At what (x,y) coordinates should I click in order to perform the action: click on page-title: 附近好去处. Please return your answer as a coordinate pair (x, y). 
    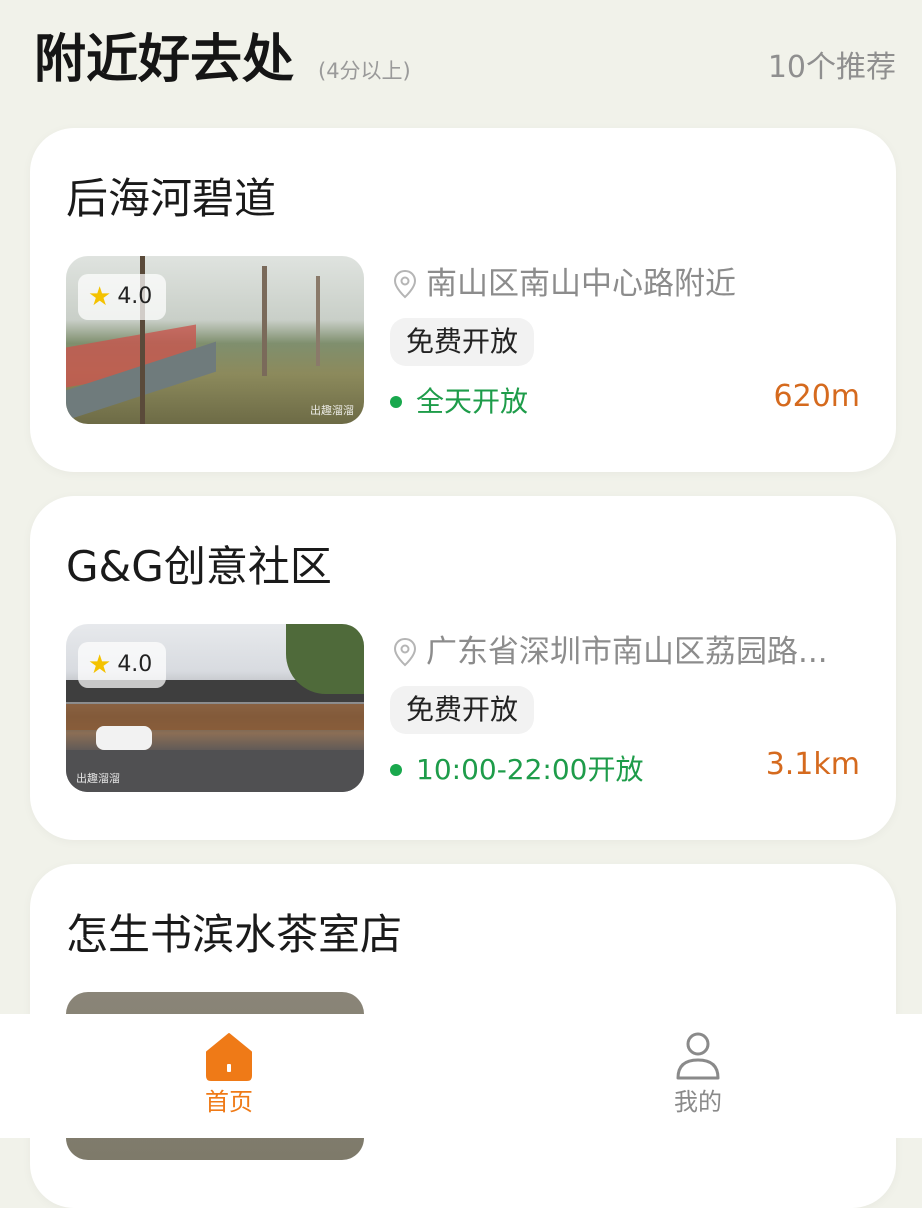
    Looking at the image, I should click on (164, 60).